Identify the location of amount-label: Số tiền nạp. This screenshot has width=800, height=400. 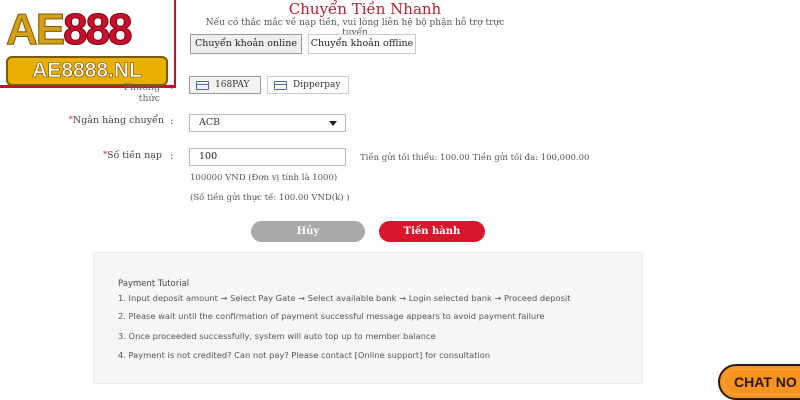
(134, 155).